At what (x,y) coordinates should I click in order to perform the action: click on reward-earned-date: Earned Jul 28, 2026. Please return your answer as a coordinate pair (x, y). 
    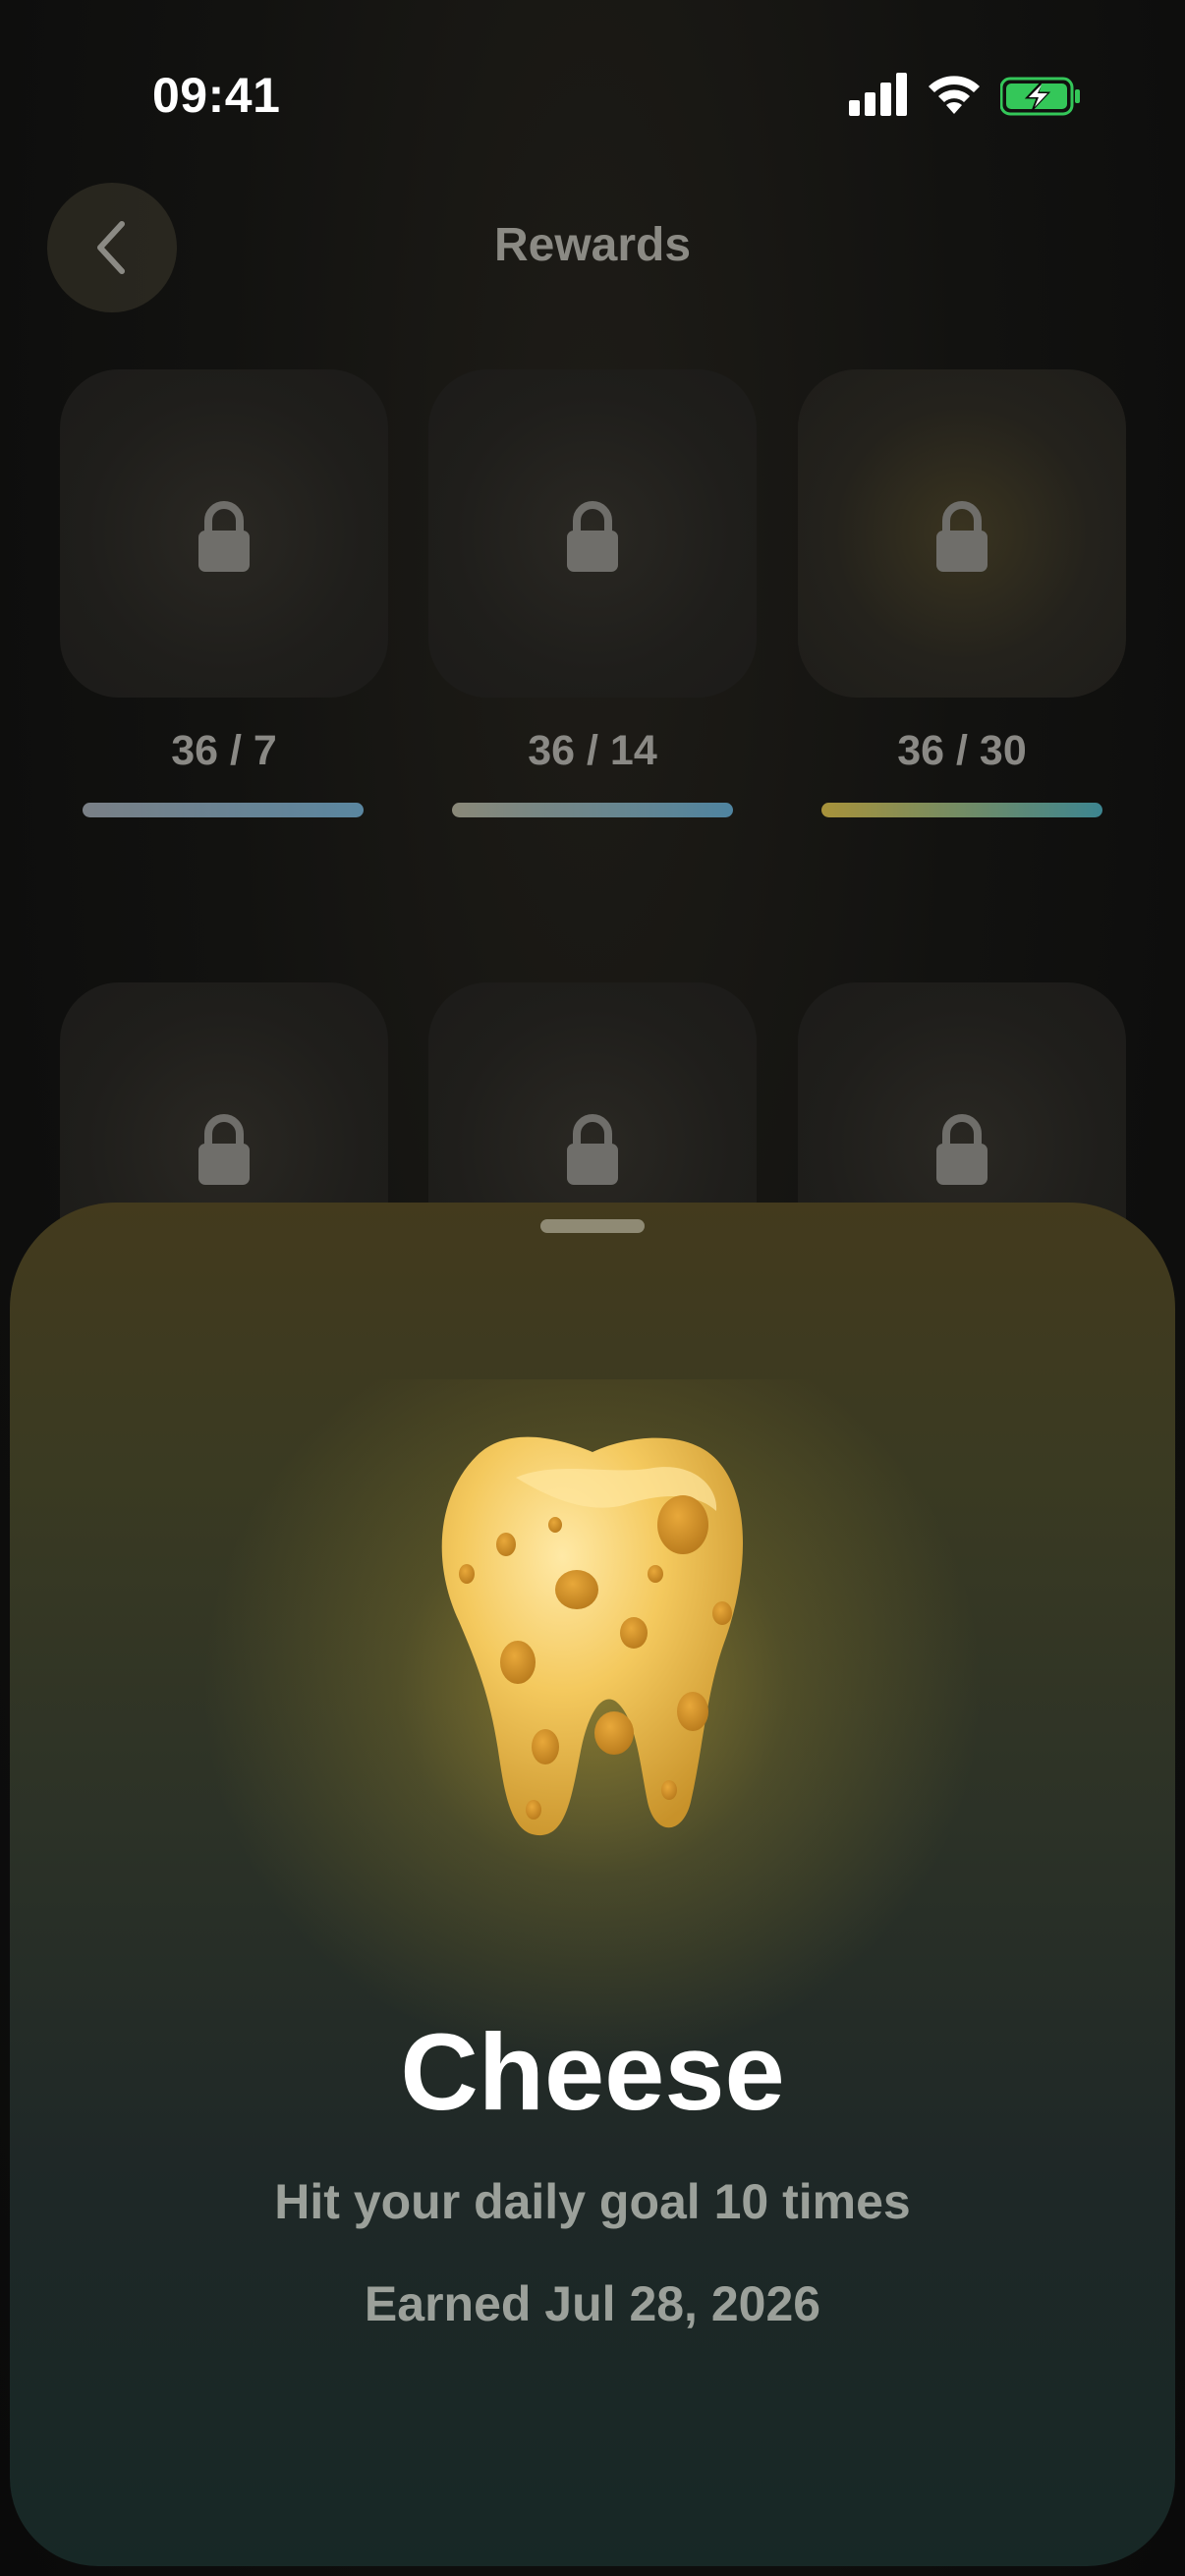
    Looking at the image, I should click on (592, 2303).